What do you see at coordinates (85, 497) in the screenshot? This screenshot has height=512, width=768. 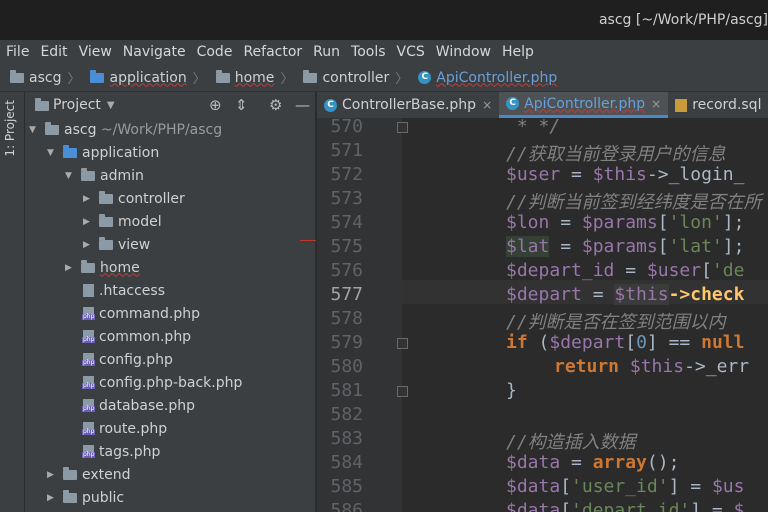 I see `tree-item-public: ▶ public` at bounding box center [85, 497].